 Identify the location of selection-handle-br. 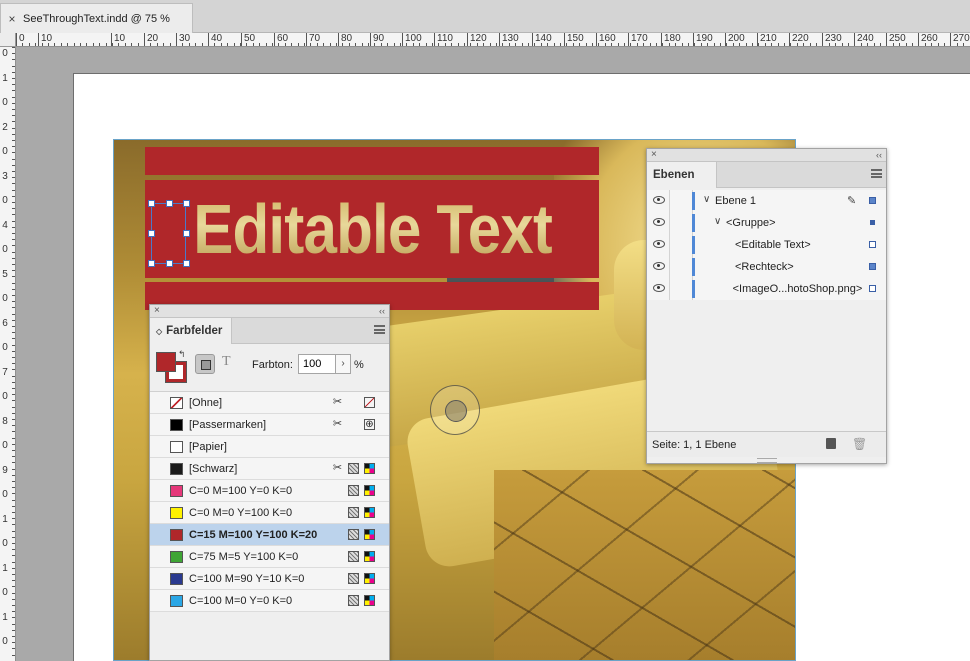
(186, 263).